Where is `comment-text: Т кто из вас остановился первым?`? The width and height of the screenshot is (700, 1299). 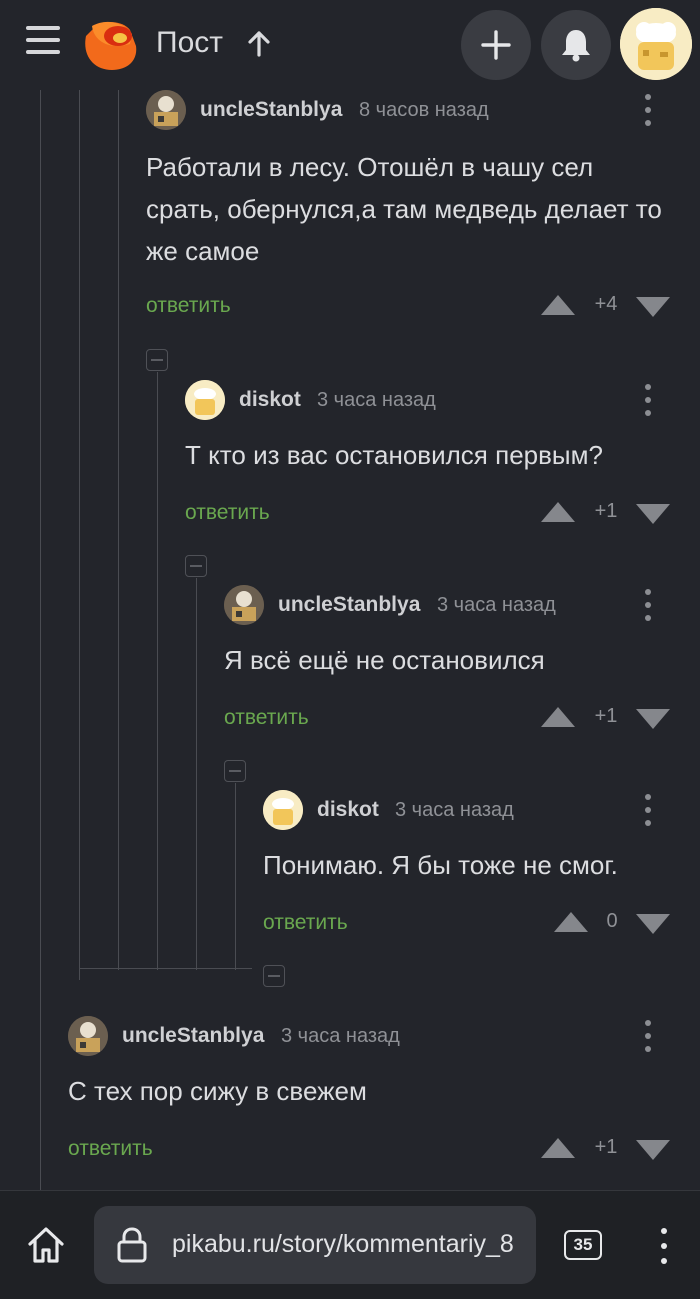 comment-text: Т кто из вас остановился первым? is located at coordinates (394, 455).